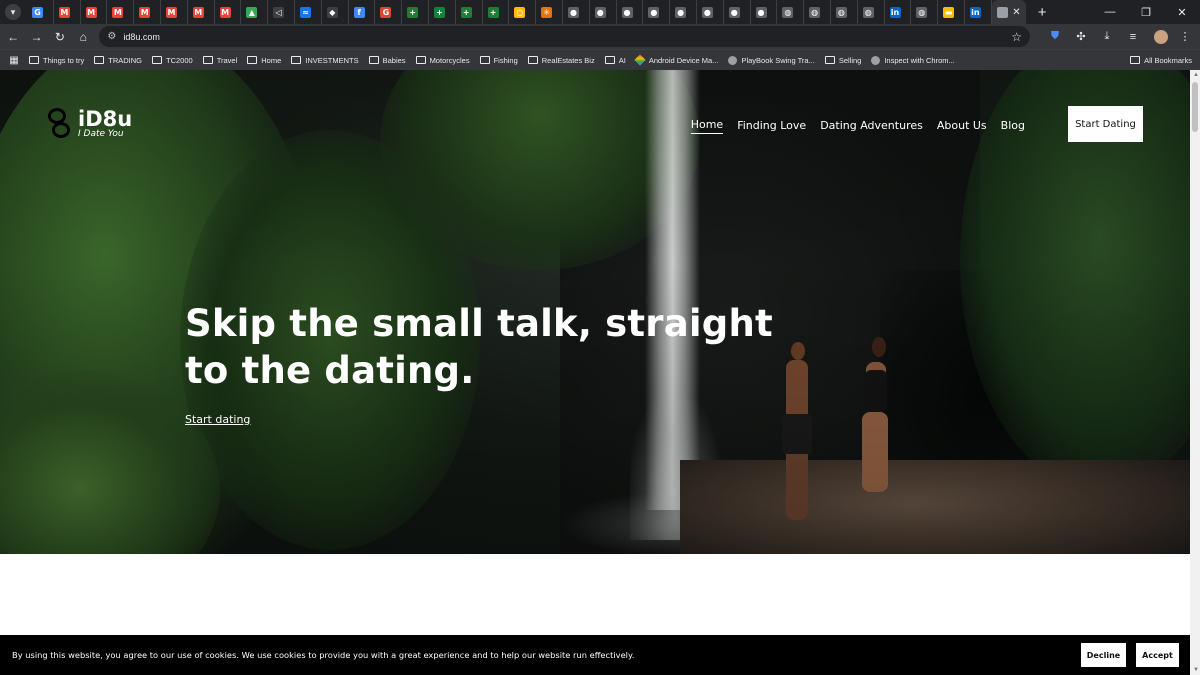  What do you see at coordinates (118, 60) in the screenshot?
I see `bookmark-item: TRADING` at bounding box center [118, 60].